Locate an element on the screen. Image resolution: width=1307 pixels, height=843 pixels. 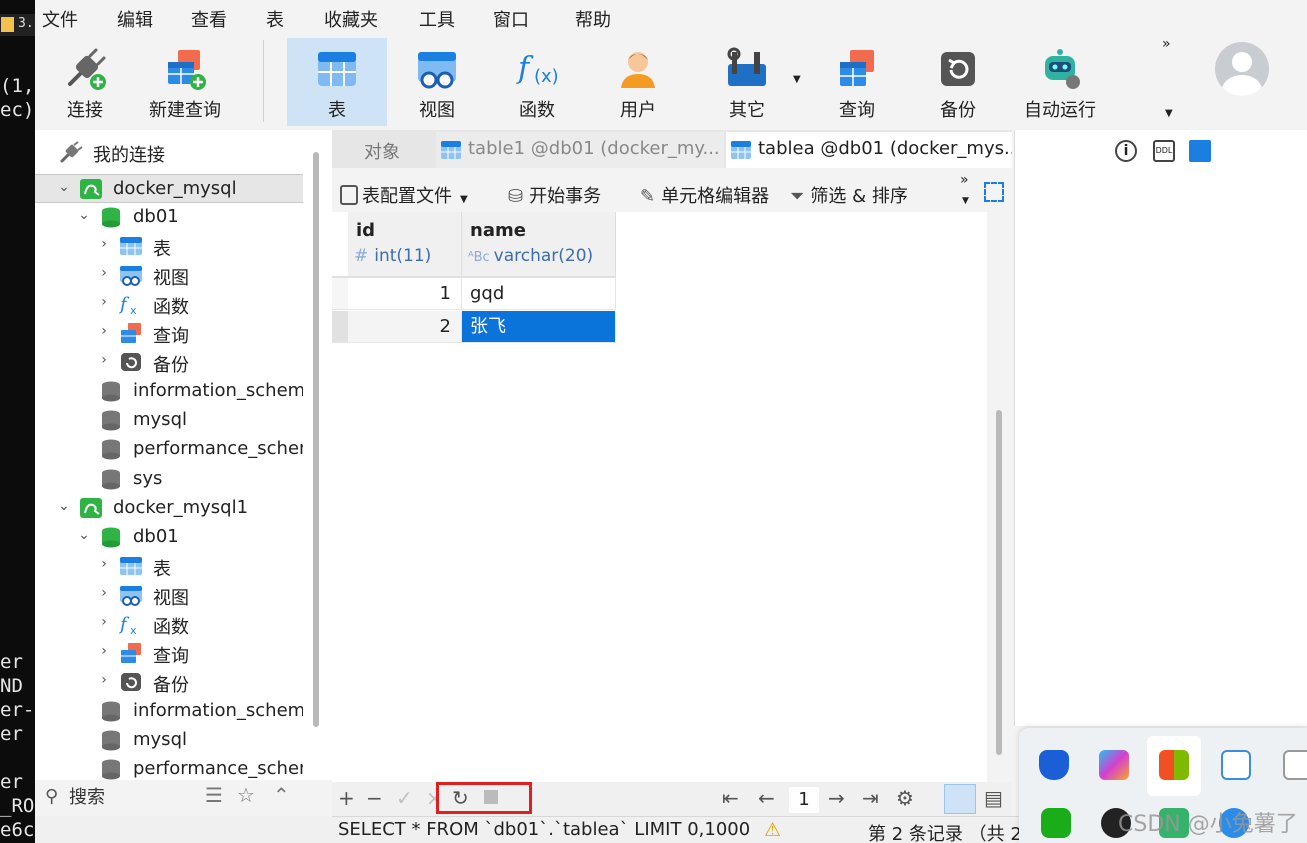
table-profile-button: 表配置文件 ▼ is located at coordinates (404, 195).